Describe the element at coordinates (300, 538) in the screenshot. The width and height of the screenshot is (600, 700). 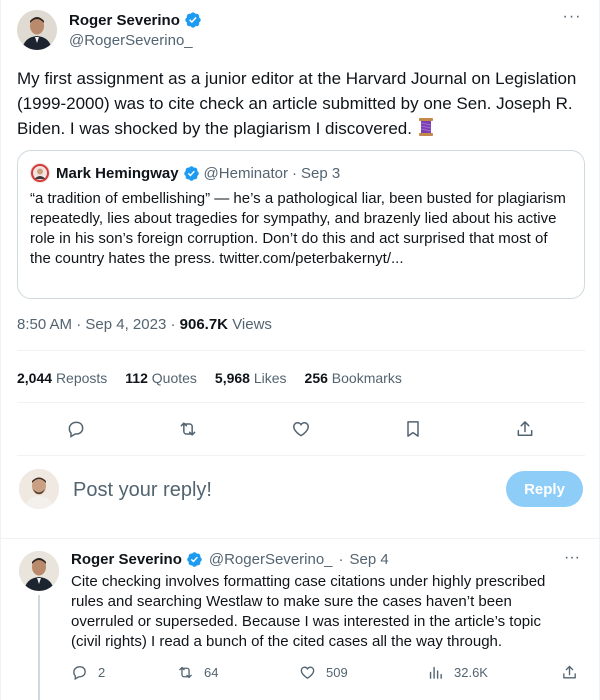
I see `section-divider` at that location.